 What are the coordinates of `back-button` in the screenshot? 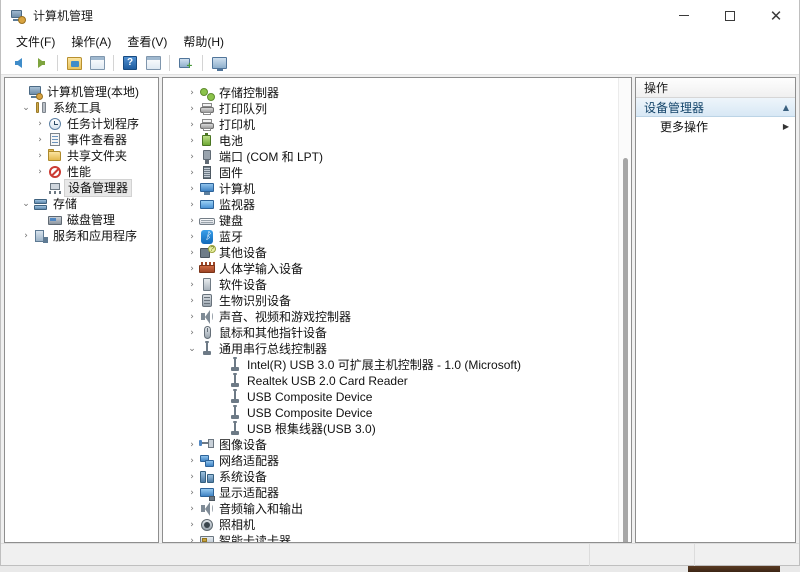 It's located at (18, 63).